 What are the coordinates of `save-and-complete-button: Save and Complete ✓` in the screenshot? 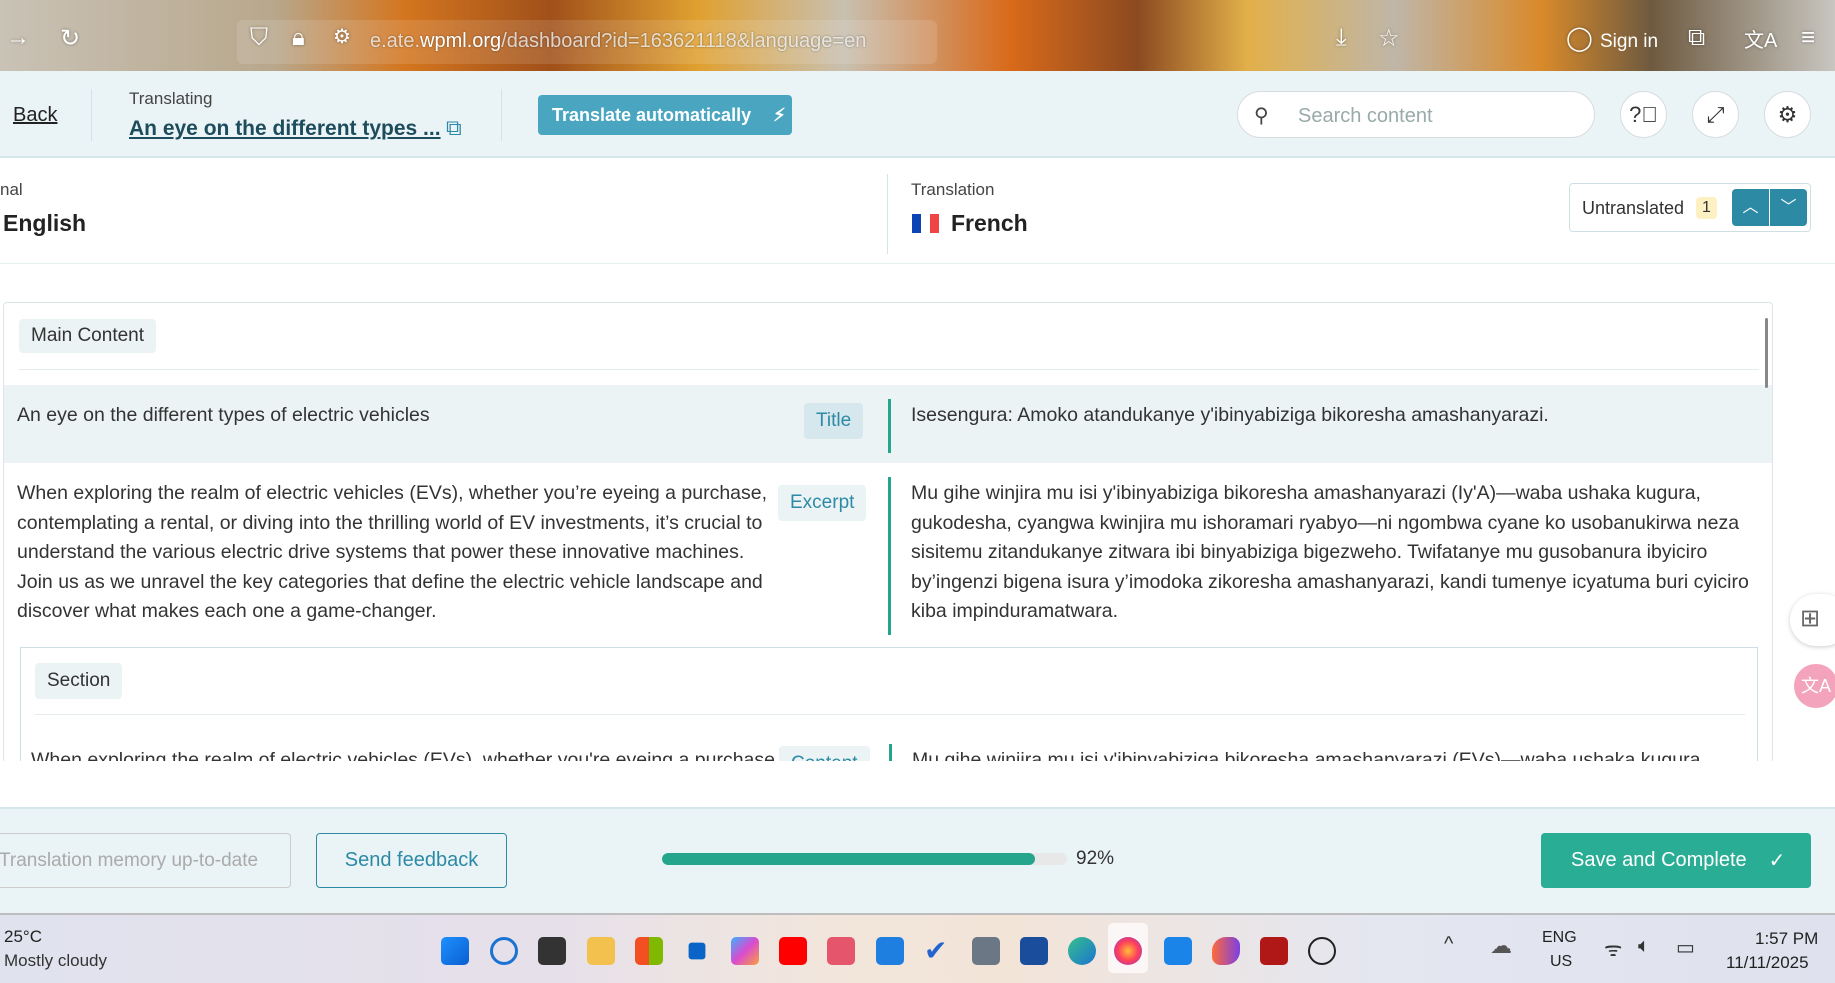 It's located at (1676, 860).